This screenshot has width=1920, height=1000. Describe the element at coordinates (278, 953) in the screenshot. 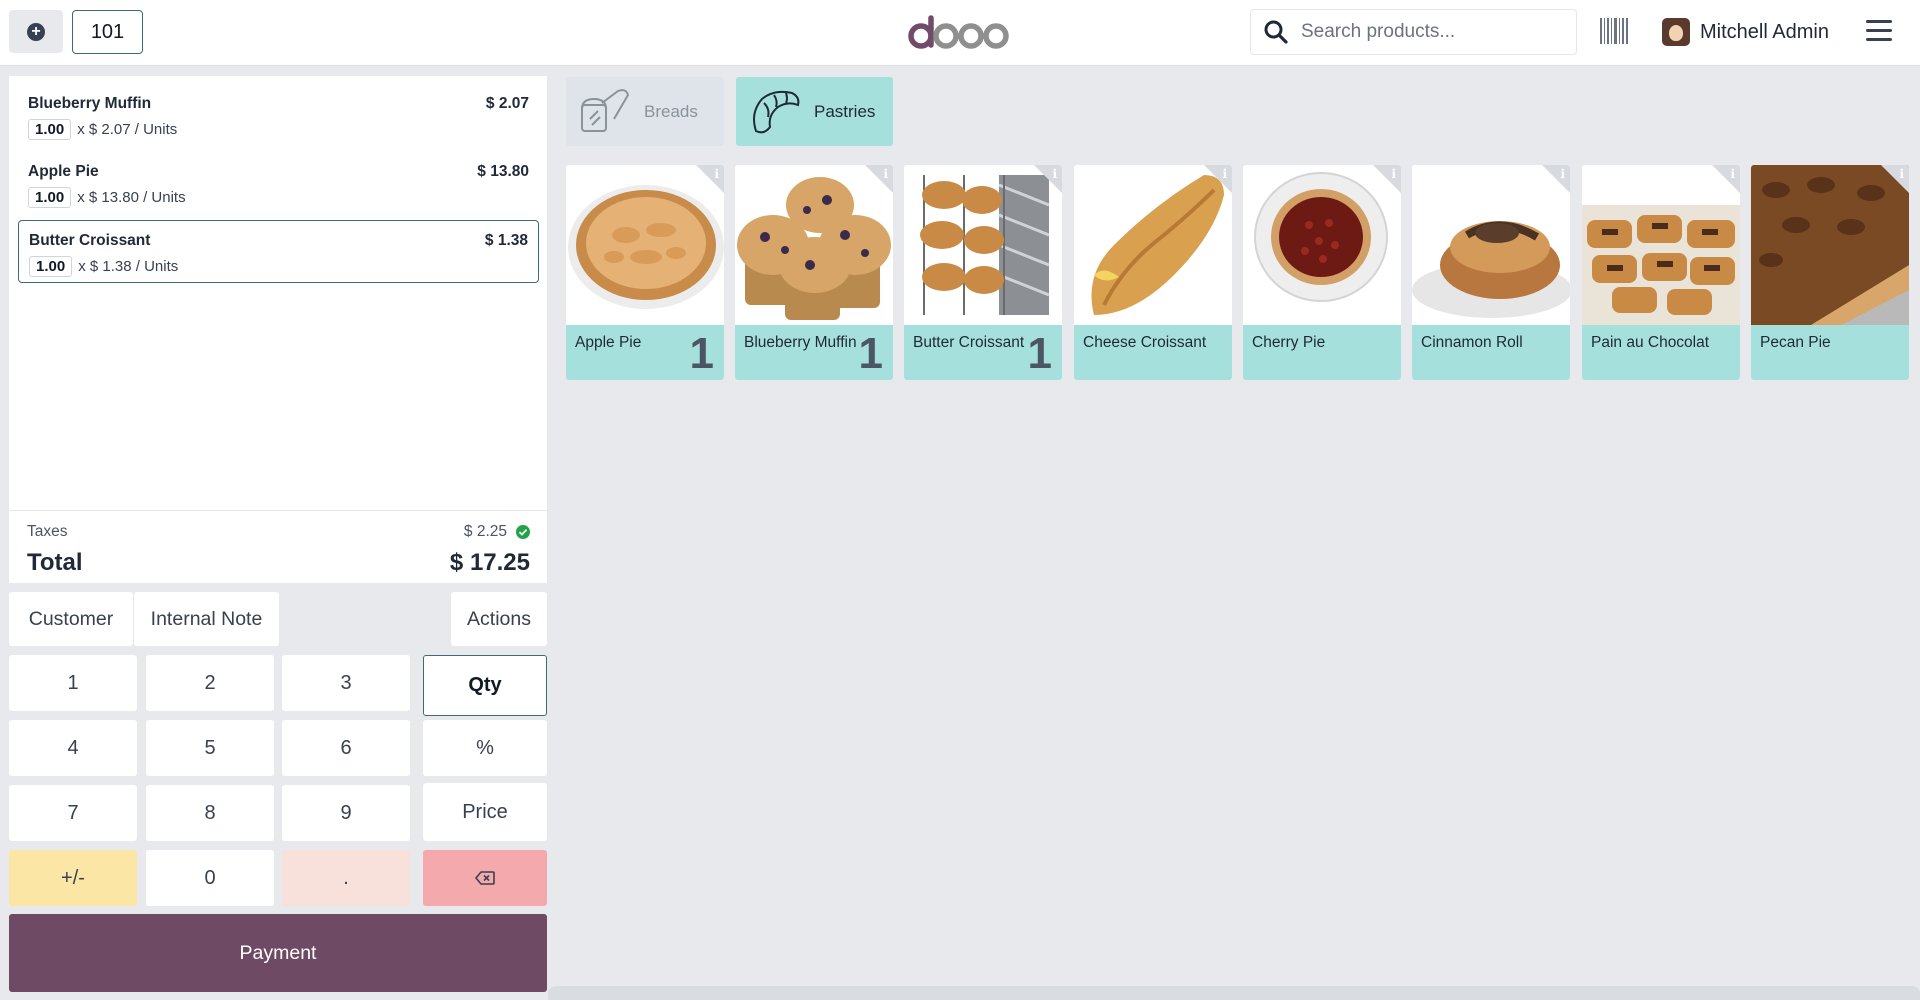

I see `payment-button: Payment` at that location.